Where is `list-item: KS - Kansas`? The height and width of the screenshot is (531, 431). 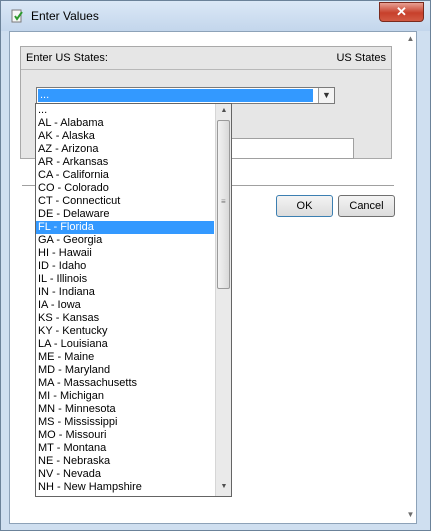 list-item: KS - Kansas is located at coordinates (125, 318).